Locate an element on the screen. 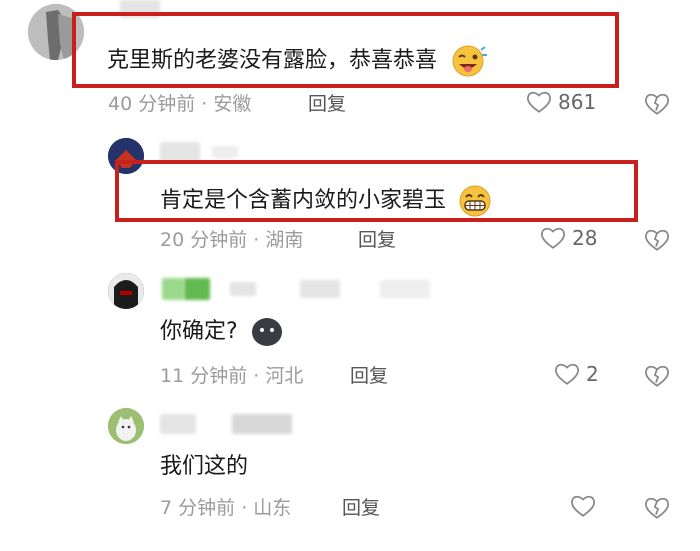 This screenshot has height=551, width=700. like-button: 2 is located at coordinates (576, 374).